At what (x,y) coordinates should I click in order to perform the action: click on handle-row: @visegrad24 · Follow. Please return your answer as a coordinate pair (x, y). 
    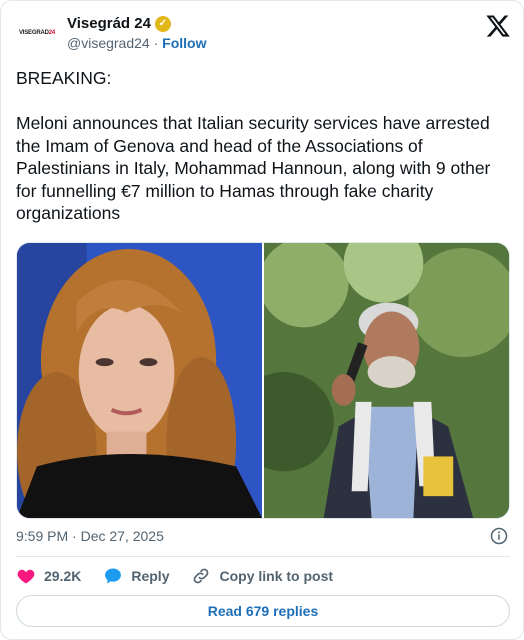
    Looking at the image, I should click on (136, 43).